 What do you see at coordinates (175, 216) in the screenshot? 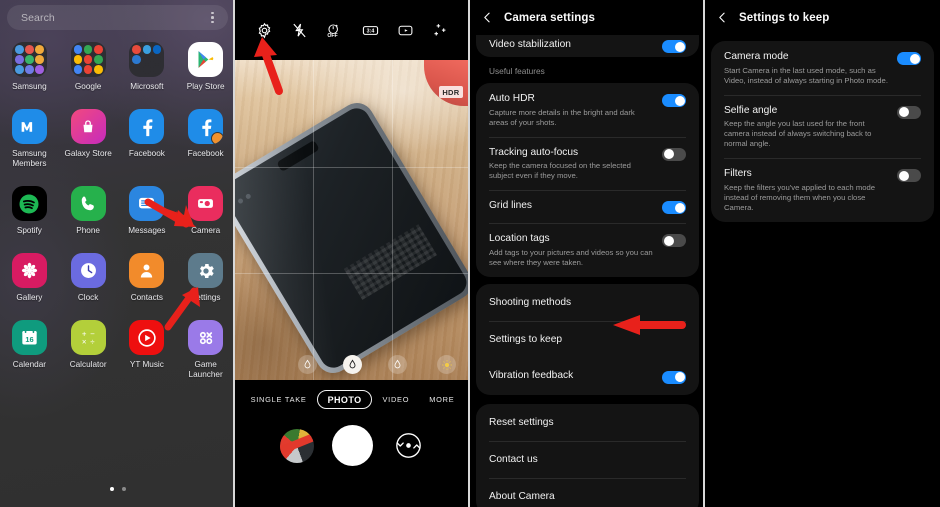
I see `arrow-to-camera-app-upper` at bounding box center [175, 216].